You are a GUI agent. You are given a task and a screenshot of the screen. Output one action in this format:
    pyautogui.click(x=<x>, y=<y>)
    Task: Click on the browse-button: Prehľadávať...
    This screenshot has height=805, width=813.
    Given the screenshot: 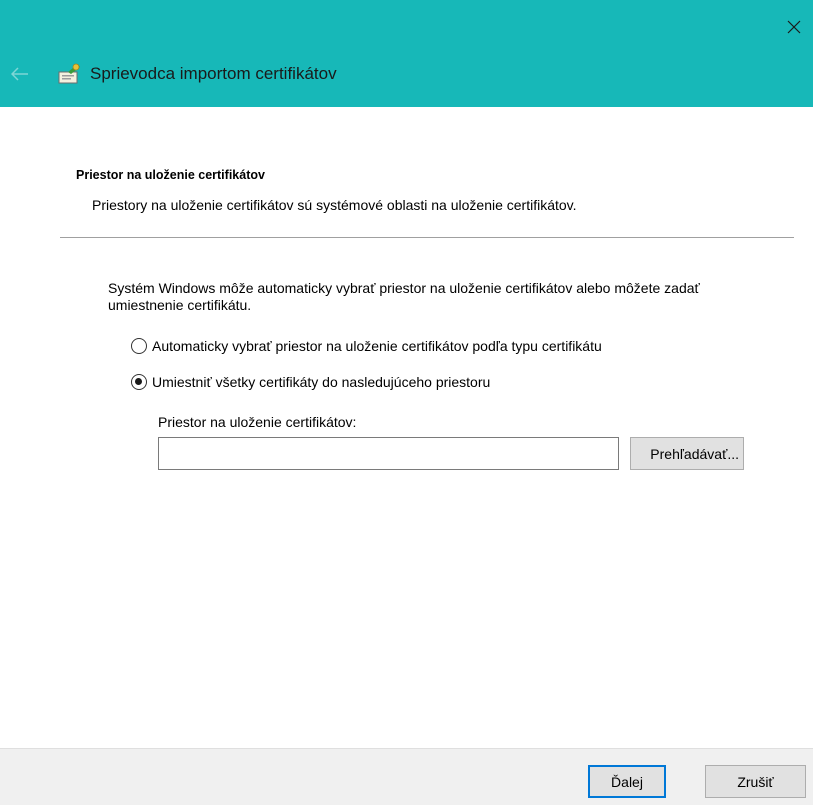 What is the action you would take?
    pyautogui.click(x=687, y=453)
    